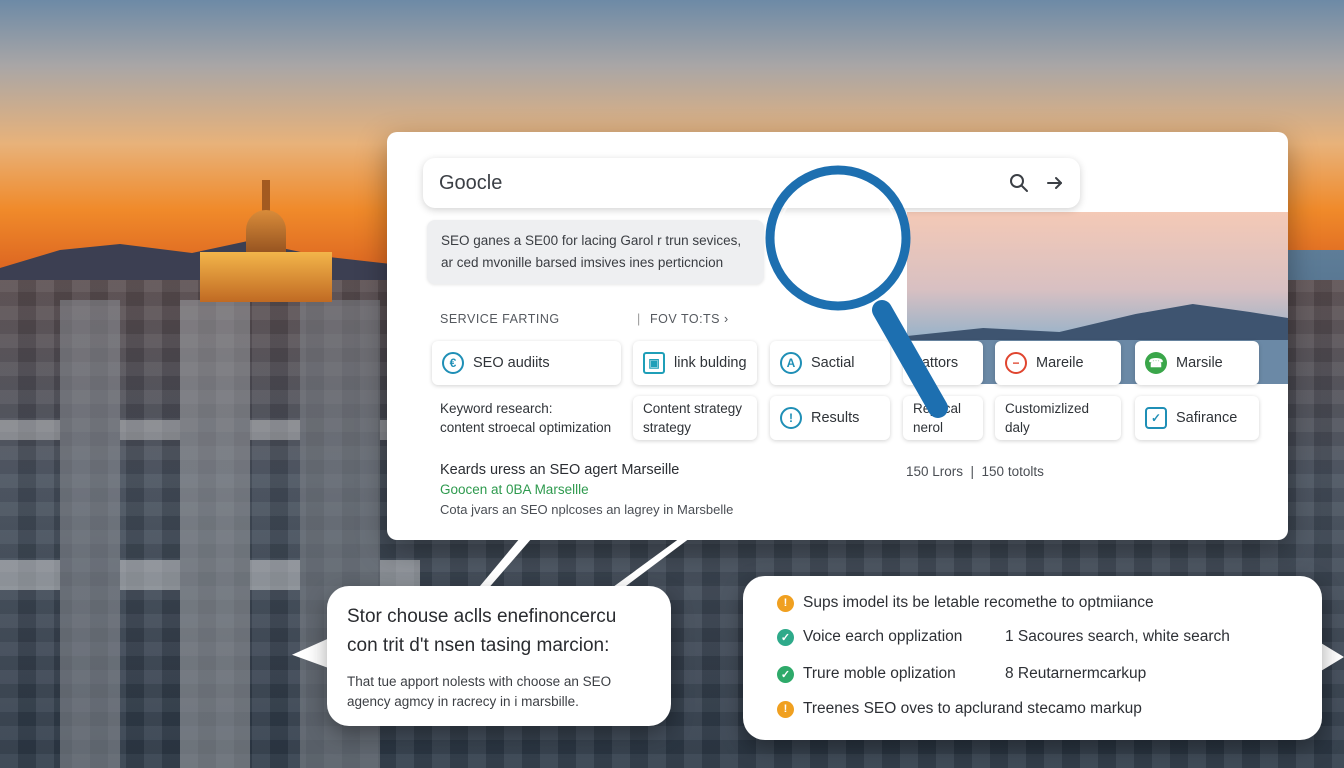  What do you see at coordinates (928, 427) in the screenshot?
I see `chip-line-2: nerol` at bounding box center [928, 427].